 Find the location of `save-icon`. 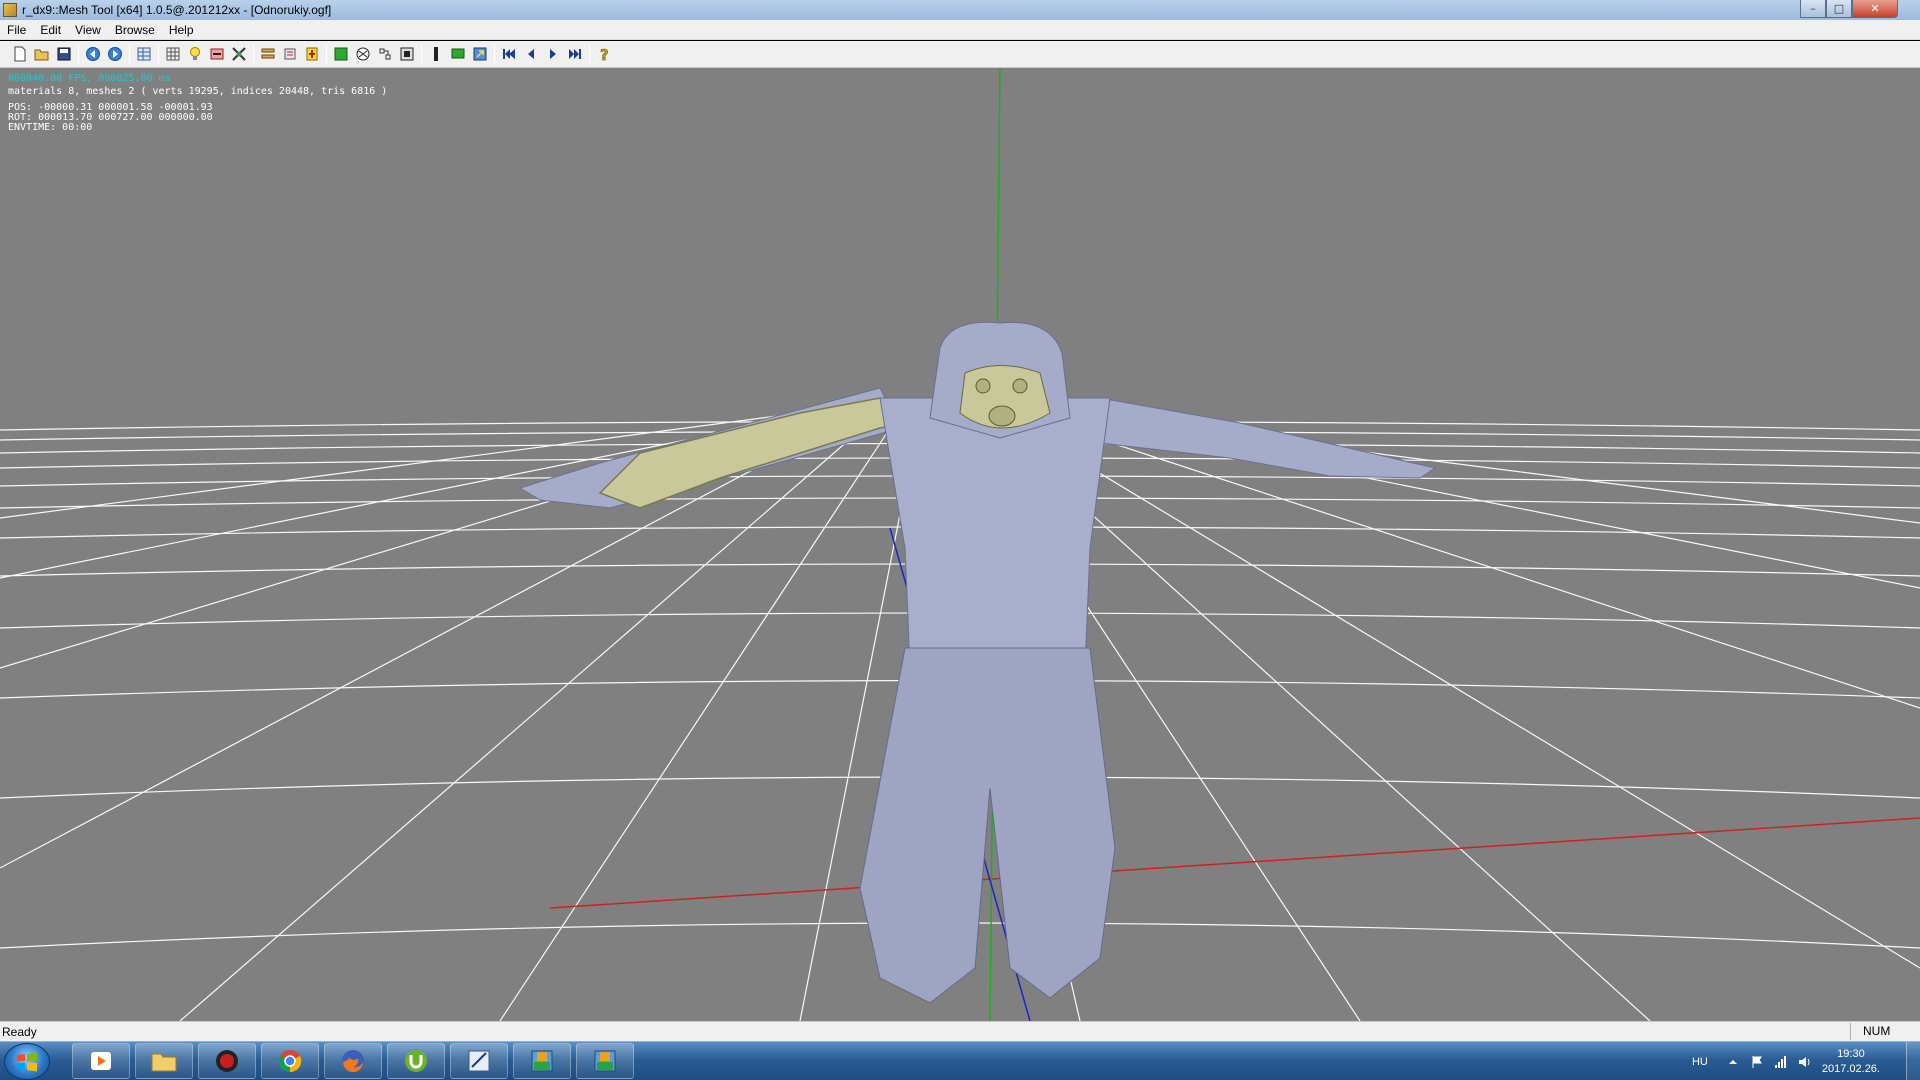

save-icon is located at coordinates (64, 54).